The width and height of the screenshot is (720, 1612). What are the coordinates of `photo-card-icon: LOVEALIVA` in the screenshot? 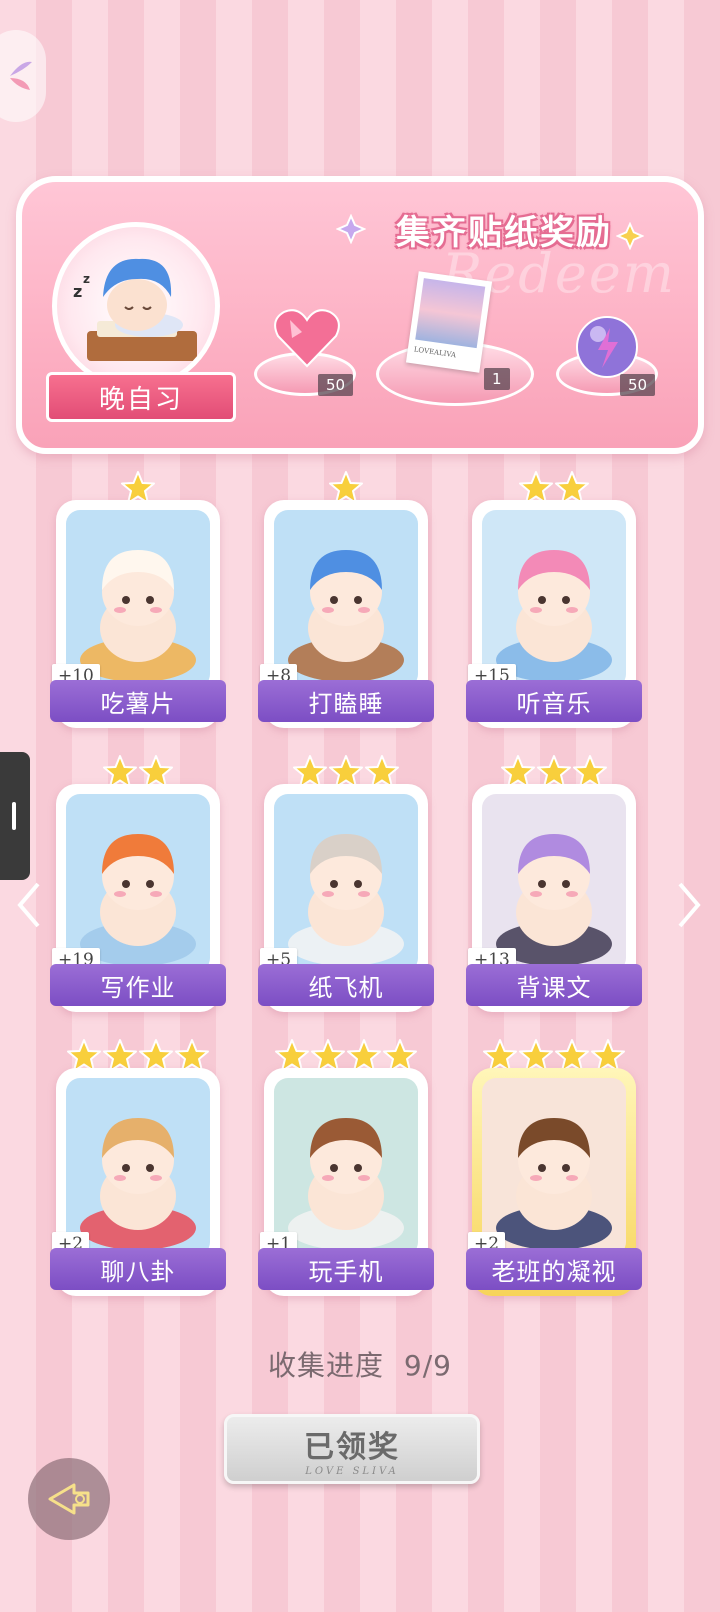 It's located at (449, 322).